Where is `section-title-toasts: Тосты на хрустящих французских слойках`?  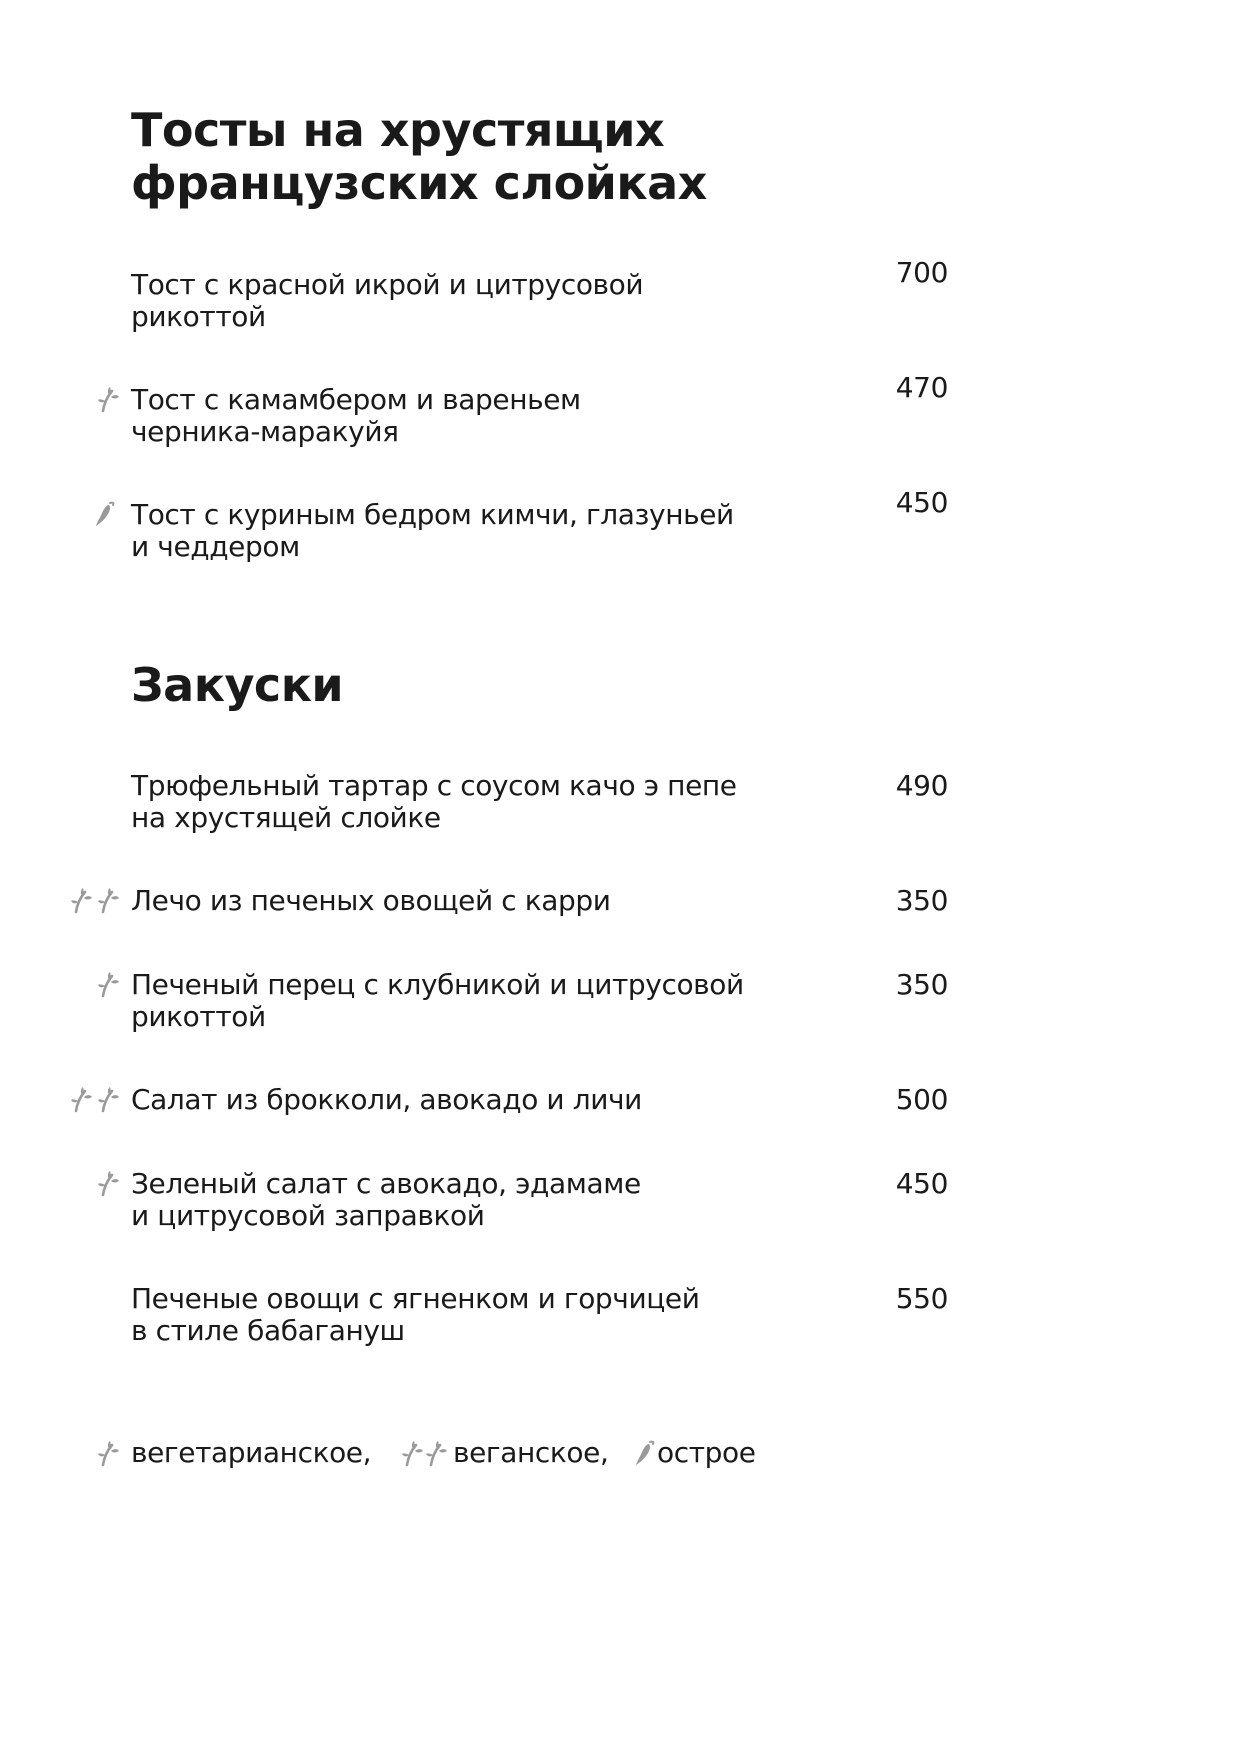
section-title-toasts: Тосты на хрустящих французских слойках is located at coordinates (419, 157).